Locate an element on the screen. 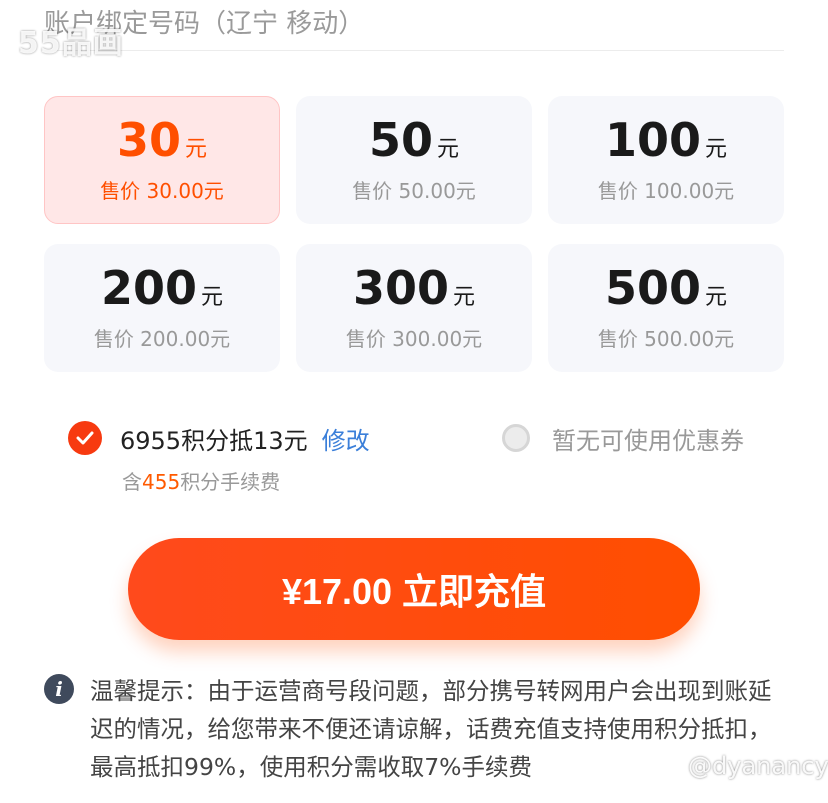 Image resolution: width=828 pixels, height=803 pixels. amount-line: 100 元 is located at coordinates (666, 140).